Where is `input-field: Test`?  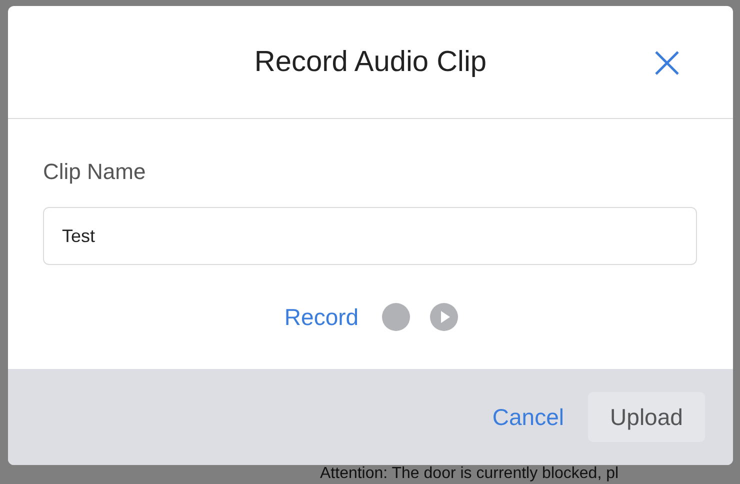
input-field: Test is located at coordinates (370, 236).